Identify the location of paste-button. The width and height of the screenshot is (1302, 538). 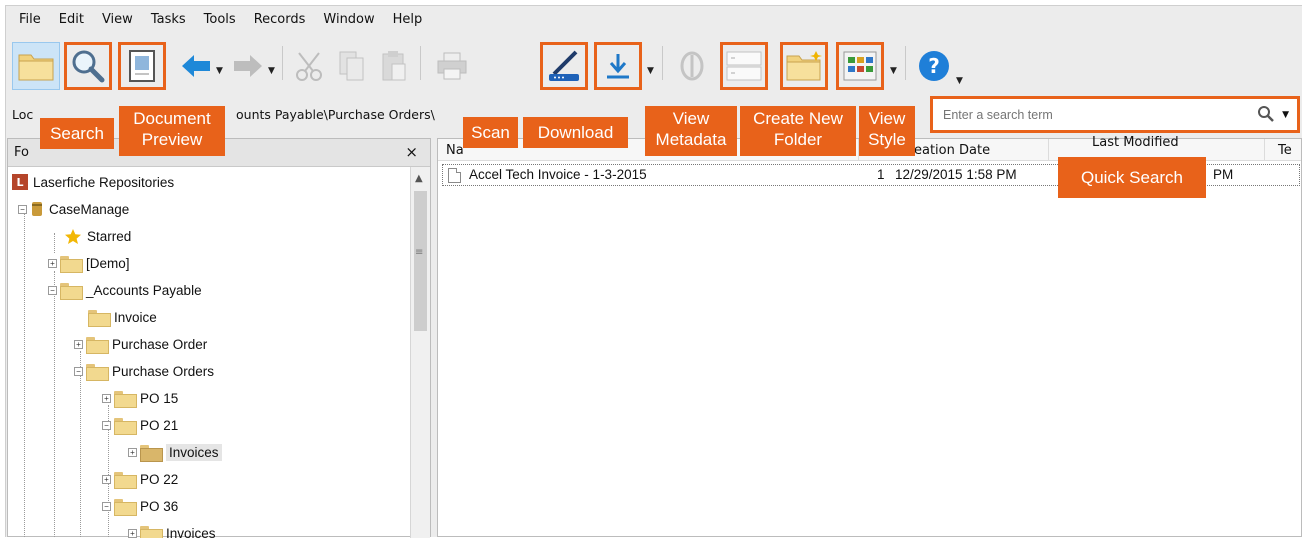
(394, 66).